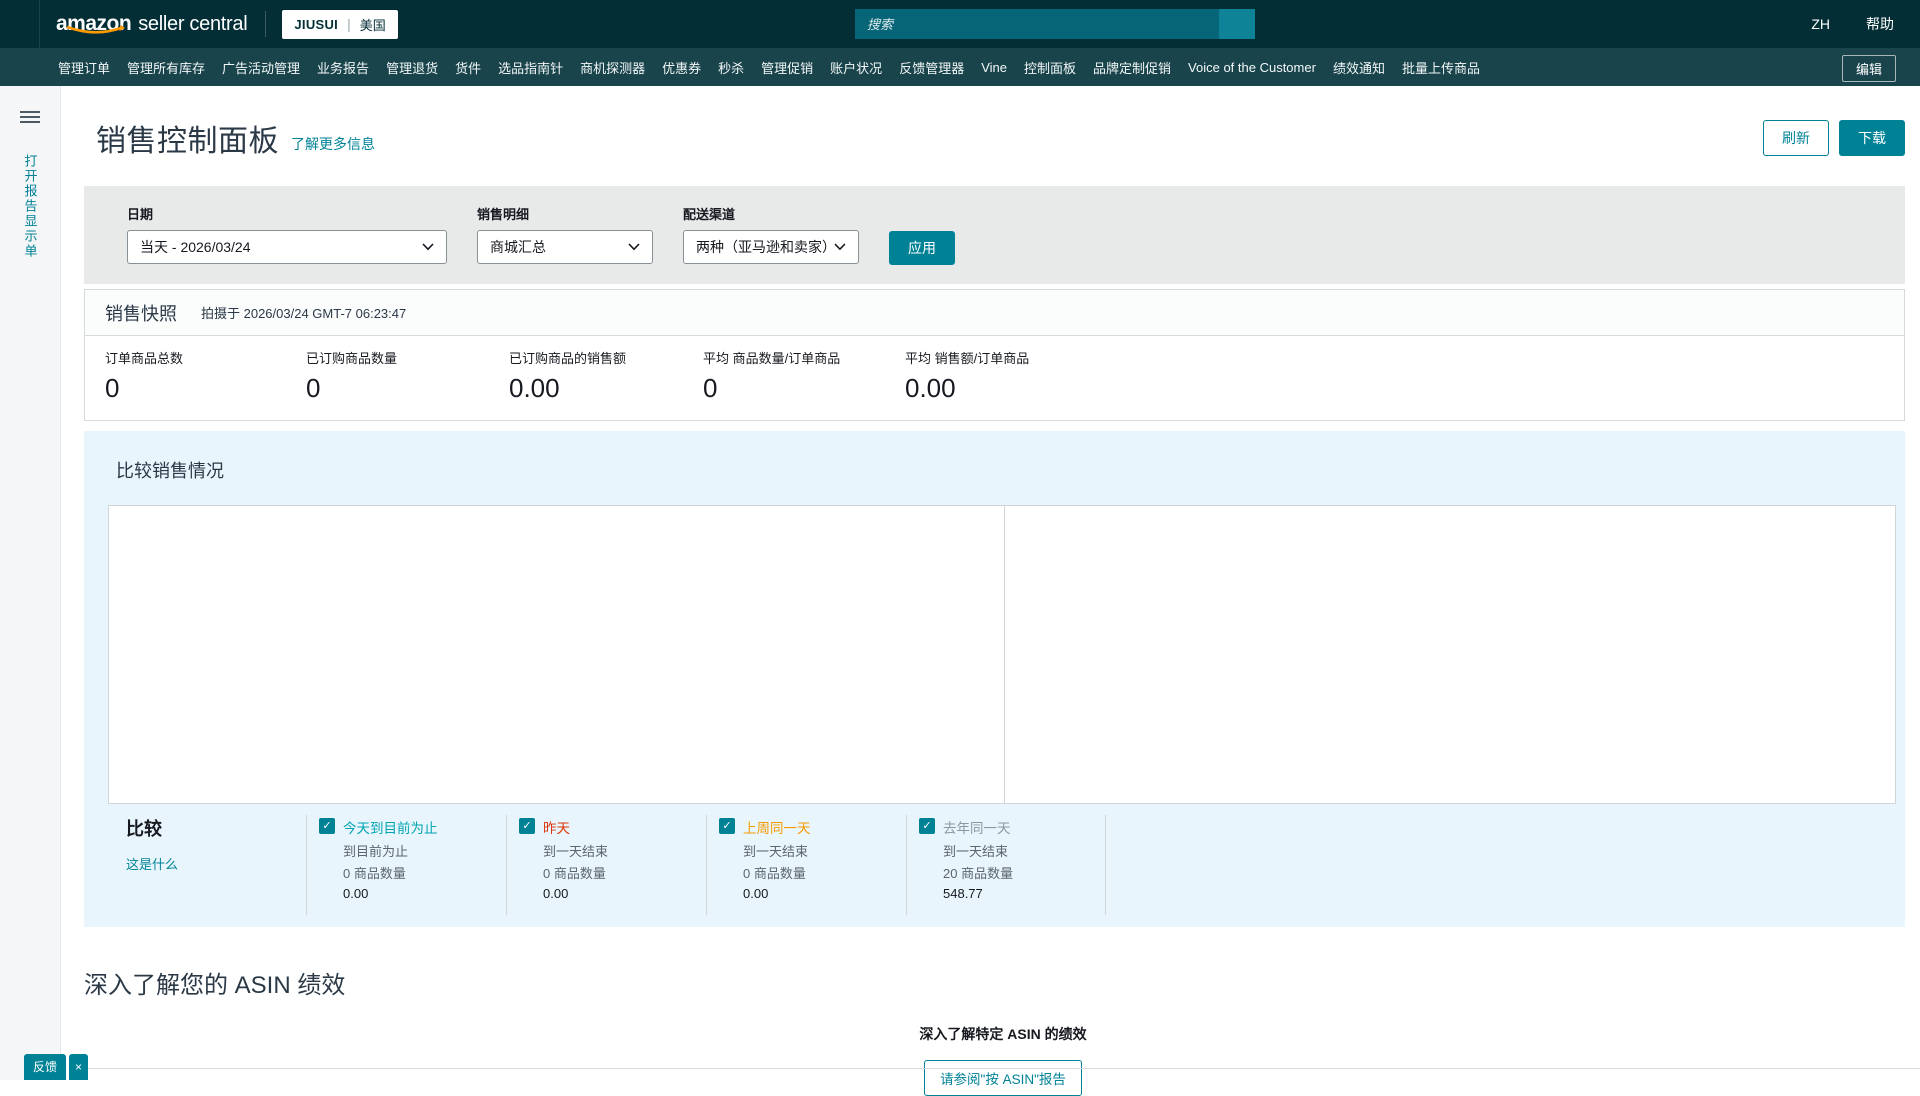 The width and height of the screenshot is (1920, 1096). Describe the element at coordinates (990, 123) in the screenshot. I see `title-row: 销售控制面板 了解更多信息 刷新 下载` at that location.